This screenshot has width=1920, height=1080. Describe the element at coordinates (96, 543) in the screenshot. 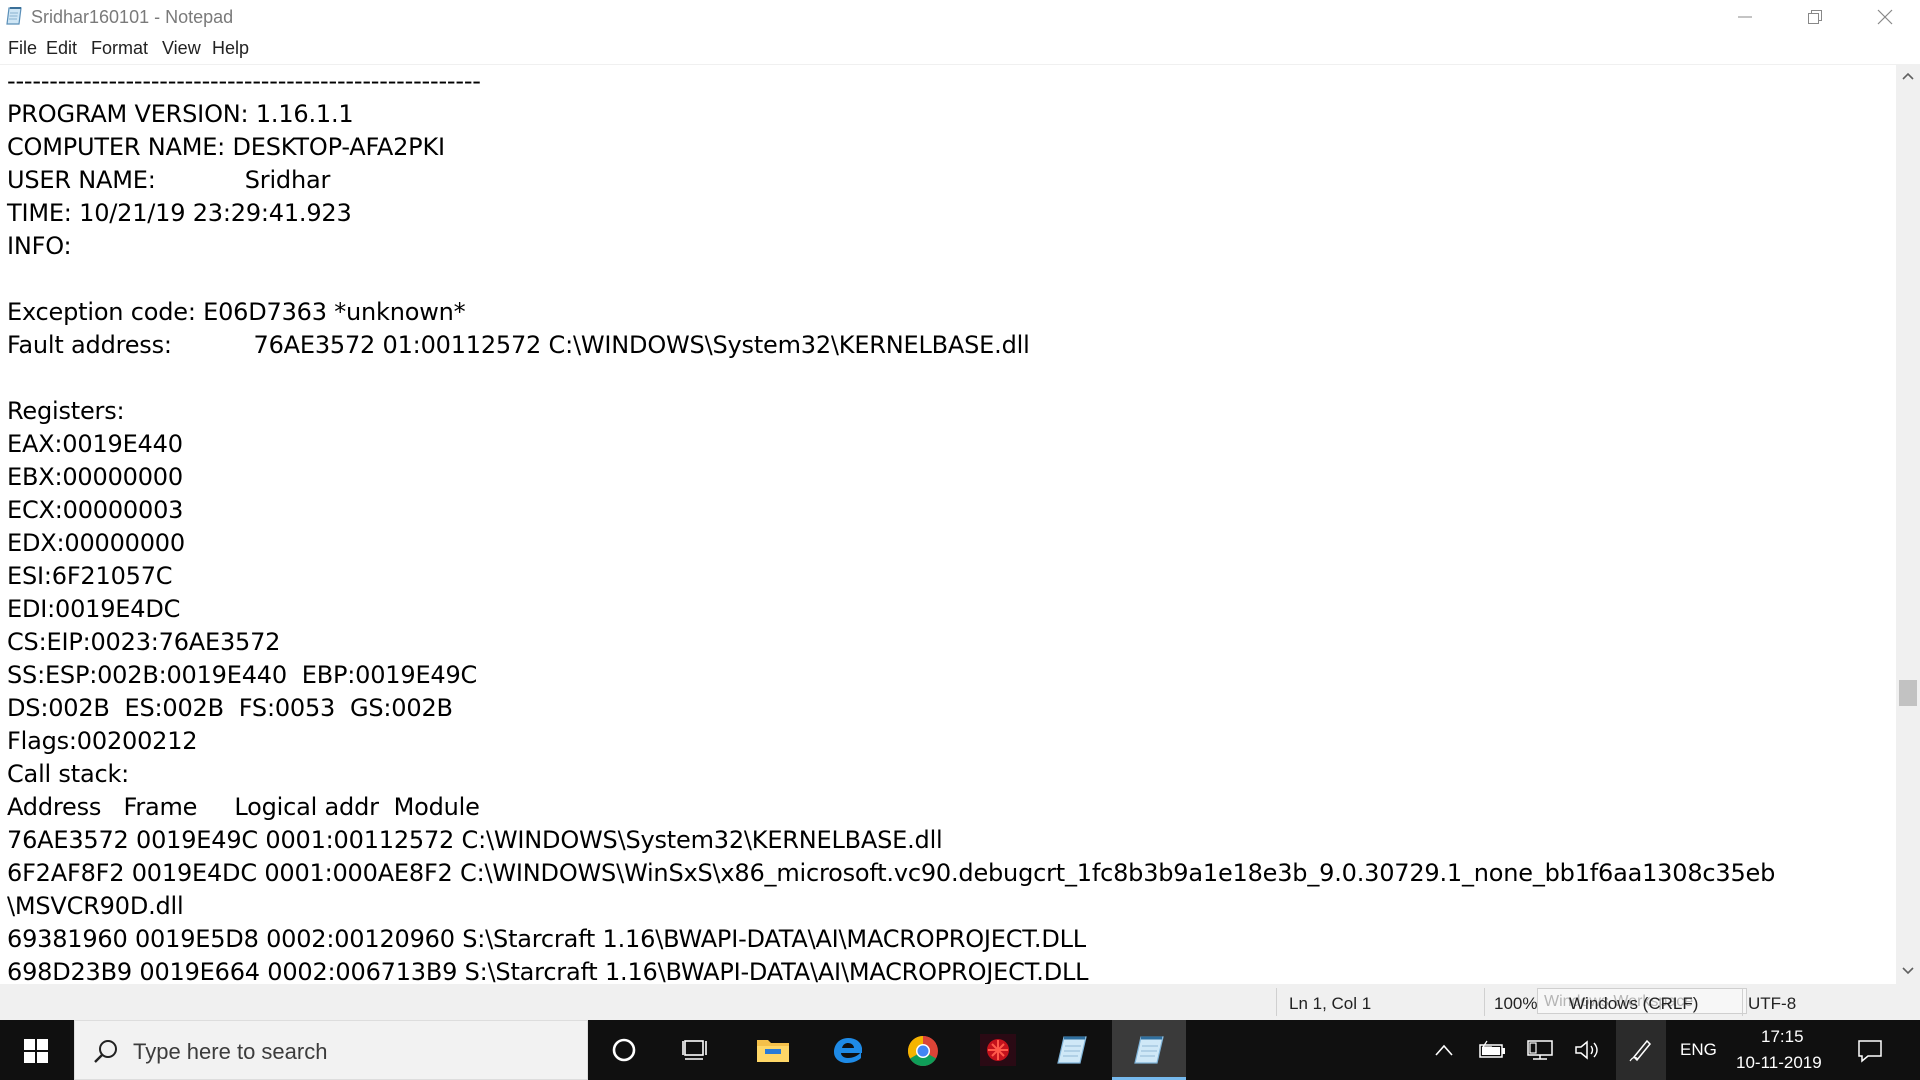

I see `editor-line: EDX:00000000` at that location.